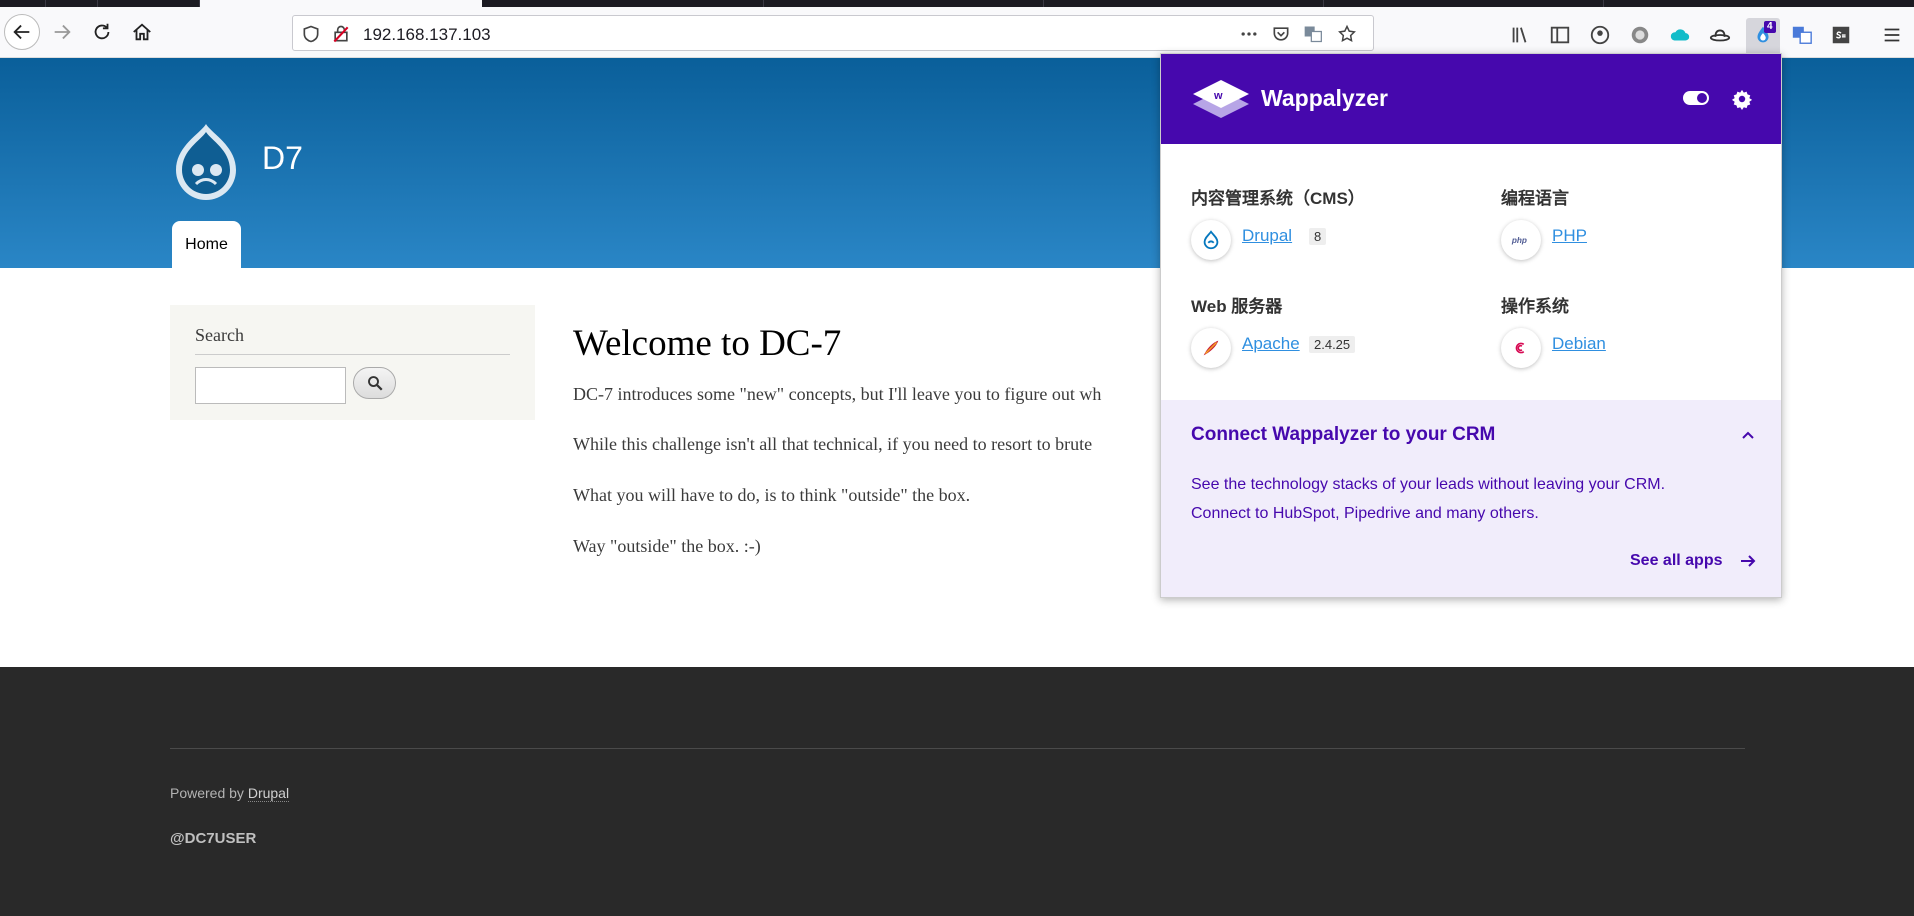  Describe the element at coordinates (341, 34) in the screenshot. I see `insecure-lock-icon` at that location.